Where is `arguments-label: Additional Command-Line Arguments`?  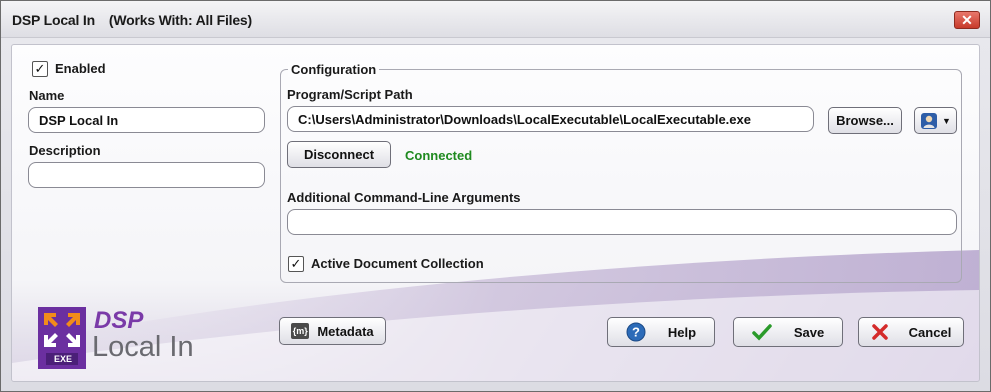
arguments-label: Additional Command-Line Arguments is located at coordinates (404, 197).